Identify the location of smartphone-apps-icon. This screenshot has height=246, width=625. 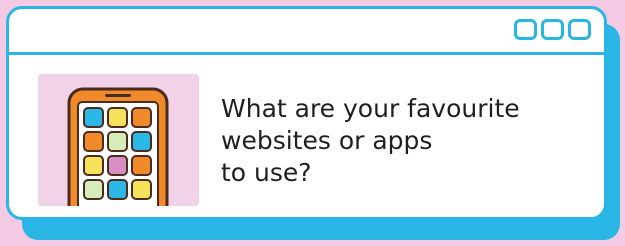
(118, 140).